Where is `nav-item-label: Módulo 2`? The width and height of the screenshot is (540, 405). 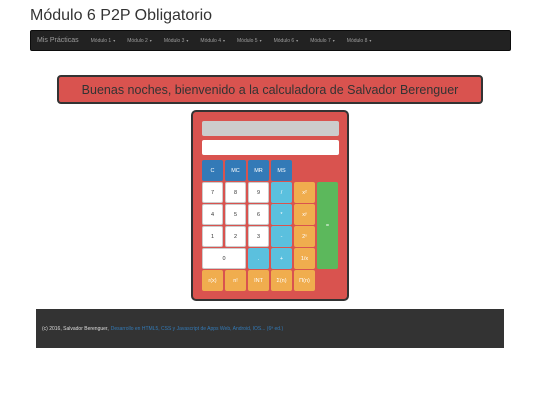
nav-item-label: Módulo 2 is located at coordinates (137, 40).